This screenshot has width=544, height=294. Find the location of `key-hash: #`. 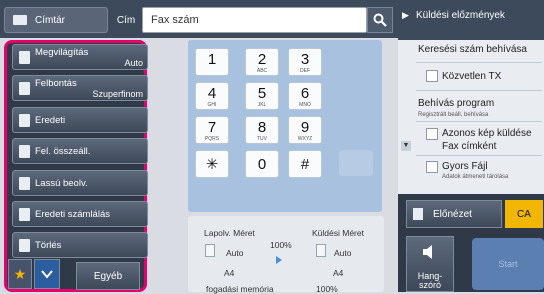

key-hash: # is located at coordinates (305, 164).